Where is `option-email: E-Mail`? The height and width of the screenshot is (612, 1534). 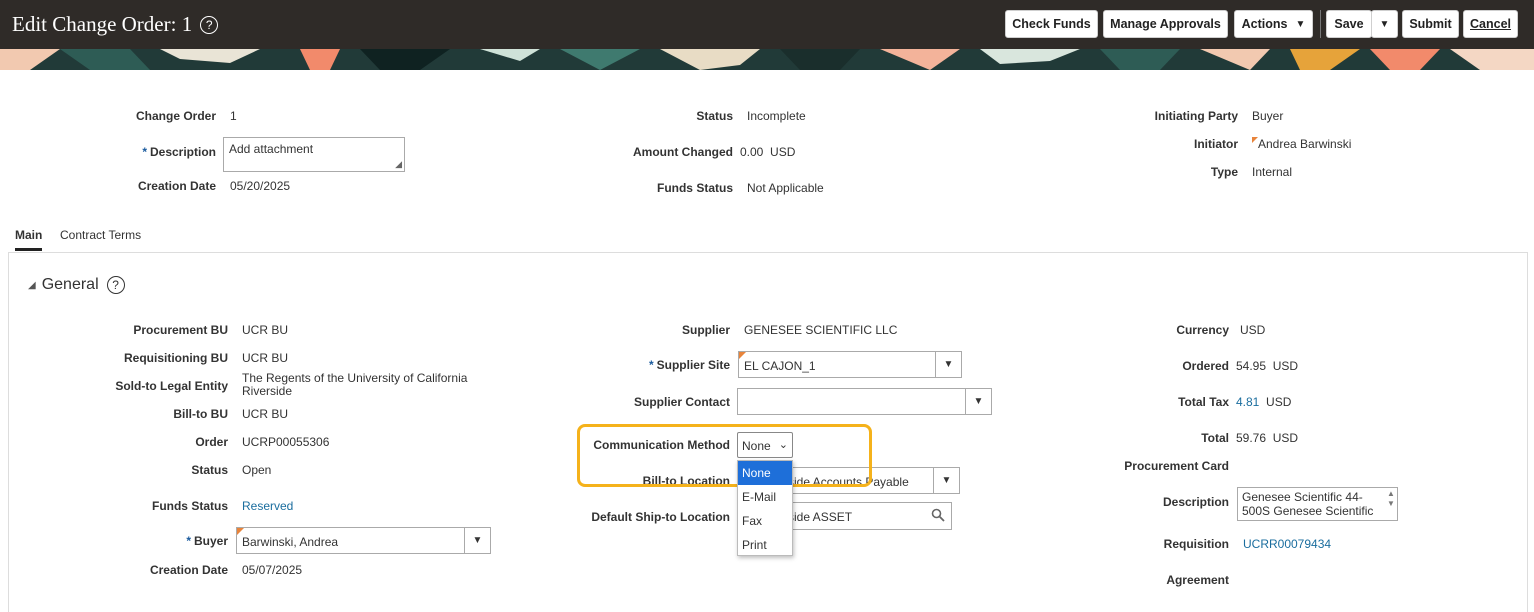
option-email: E-Mail is located at coordinates (765, 497).